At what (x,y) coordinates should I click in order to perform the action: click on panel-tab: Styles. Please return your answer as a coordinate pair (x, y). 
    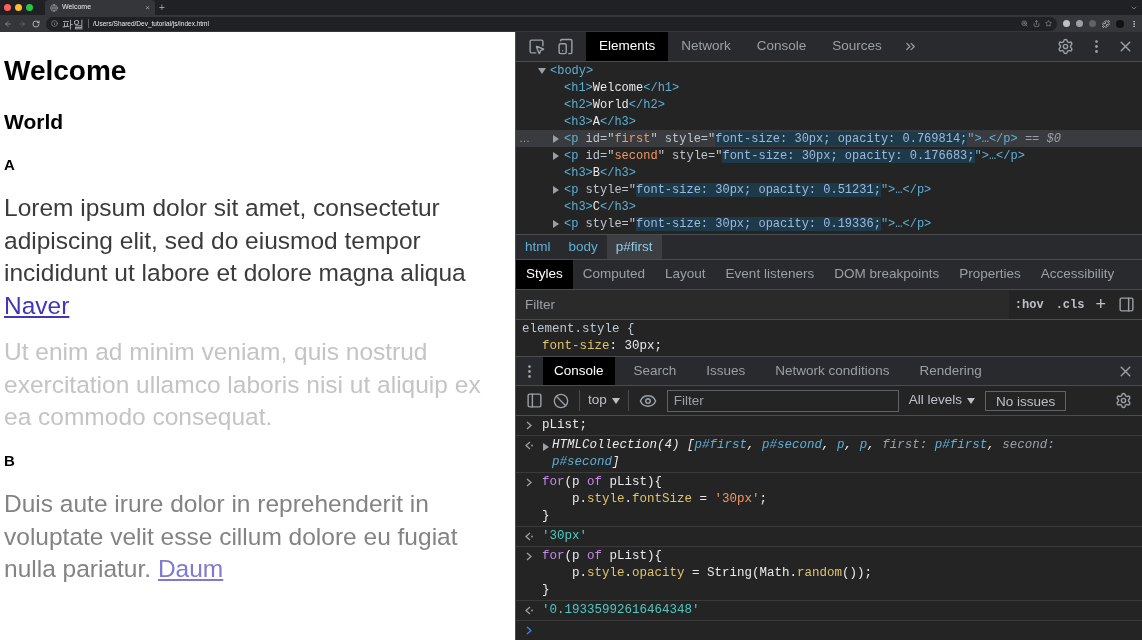
    Looking at the image, I should click on (544, 274).